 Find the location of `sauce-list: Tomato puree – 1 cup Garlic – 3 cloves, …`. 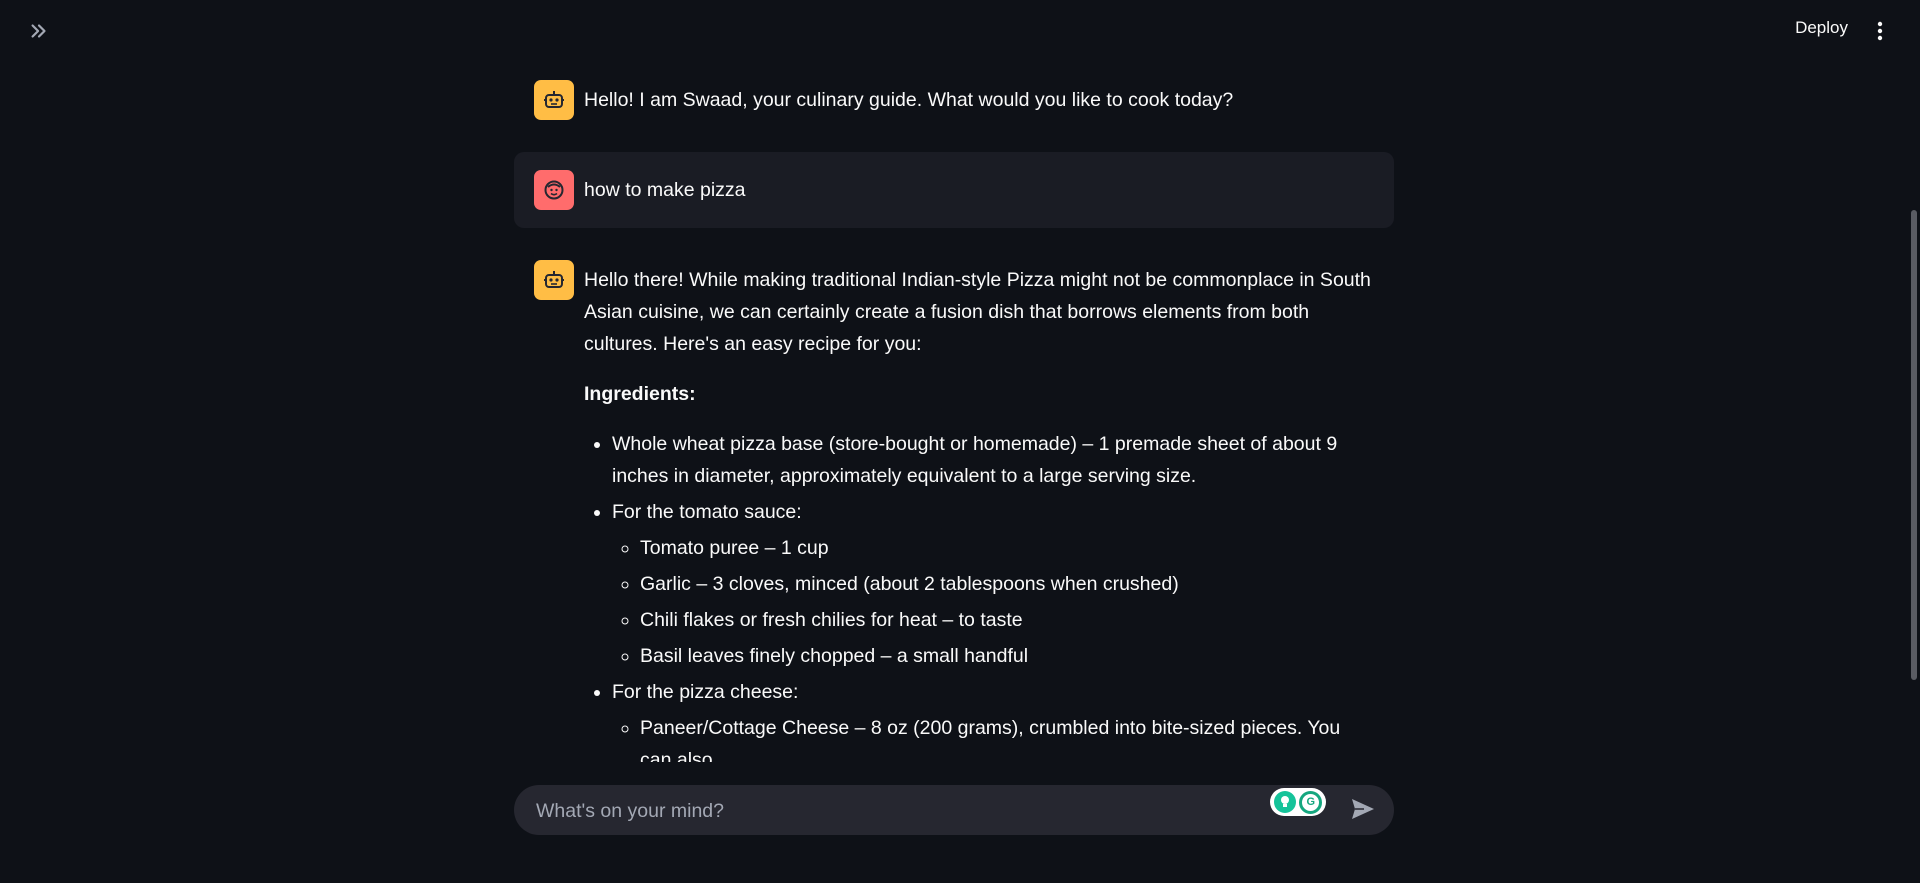

sauce-list: Tomato puree – 1 cup Garlic – 3 cloves, … is located at coordinates (993, 602).